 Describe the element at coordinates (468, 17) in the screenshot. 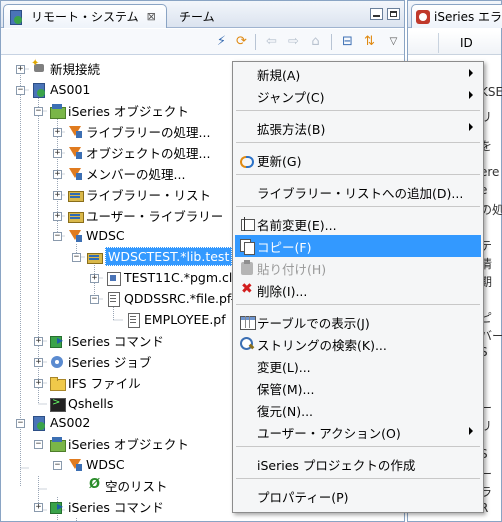

I see `tab-iseries-error-list-label: iSeries エラ` at that location.